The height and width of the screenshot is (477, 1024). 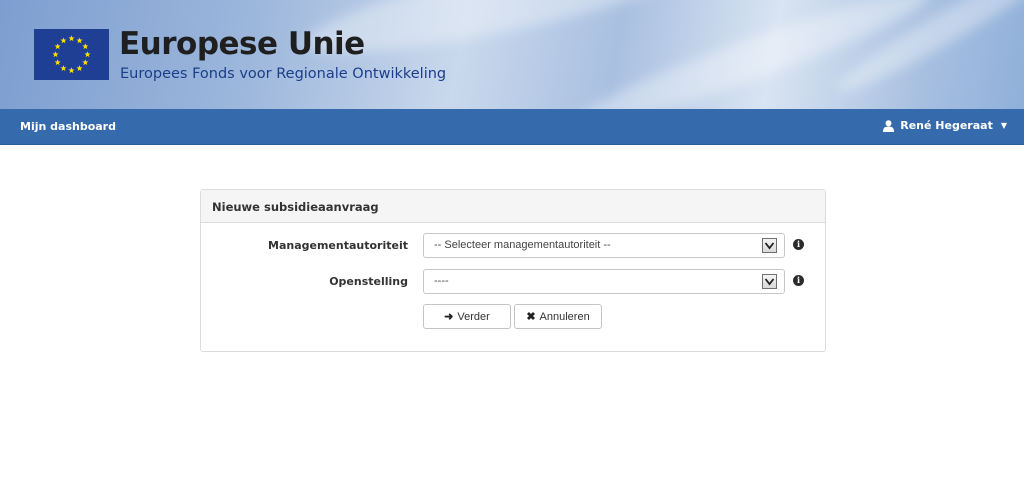 What do you see at coordinates (1003, 125) in the screenshot?
I see `caret-down-icon: ▼` at bounding box center [1003, 125].